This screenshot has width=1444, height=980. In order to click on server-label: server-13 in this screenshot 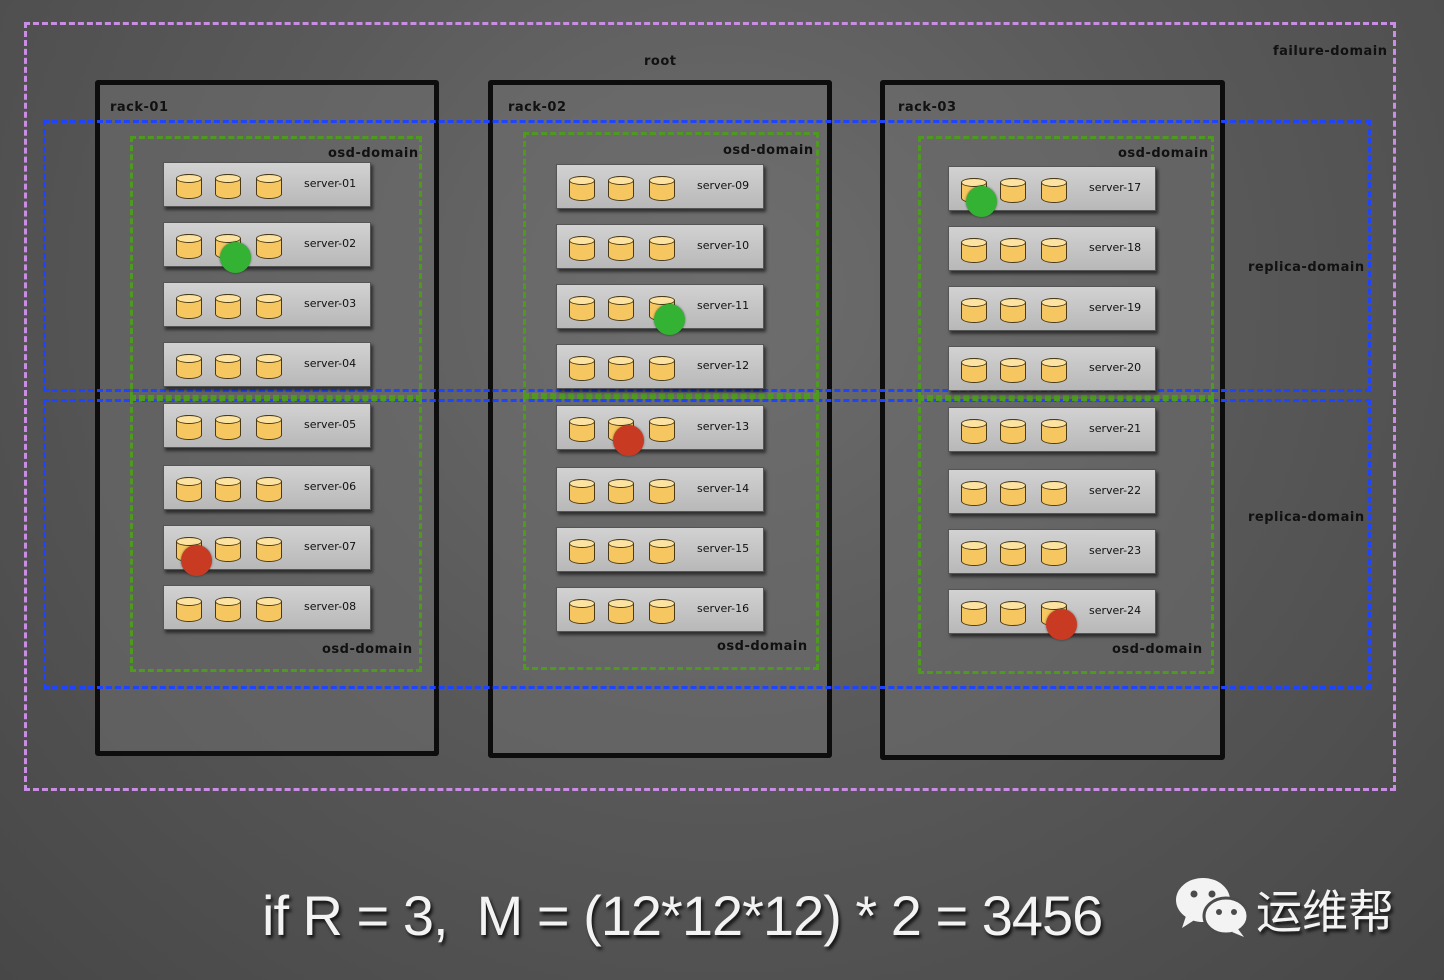, I will do `click(723, 426)`.